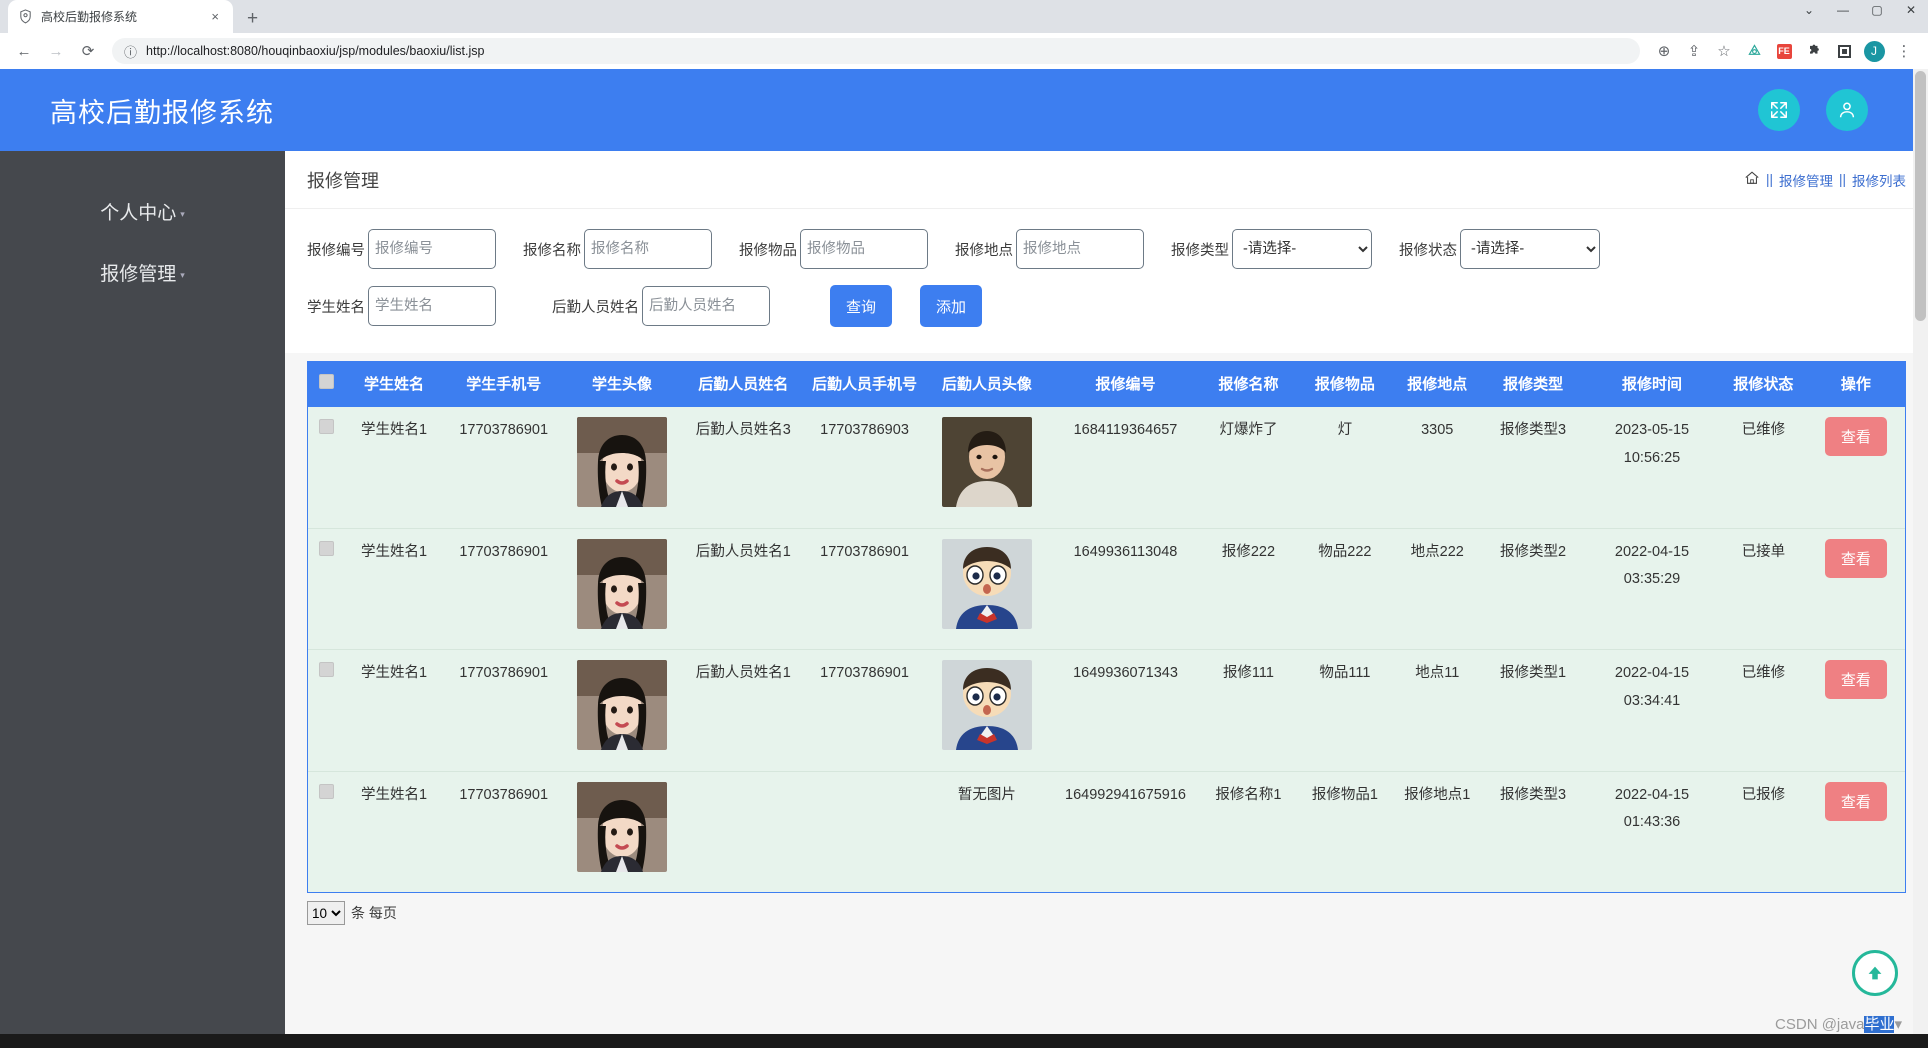 This screenshot has width=1928, height=1048. What do you see at coordinates (648, 249) in the screenshot?
I see `repair-name-input` at bounding box center [648, 249].